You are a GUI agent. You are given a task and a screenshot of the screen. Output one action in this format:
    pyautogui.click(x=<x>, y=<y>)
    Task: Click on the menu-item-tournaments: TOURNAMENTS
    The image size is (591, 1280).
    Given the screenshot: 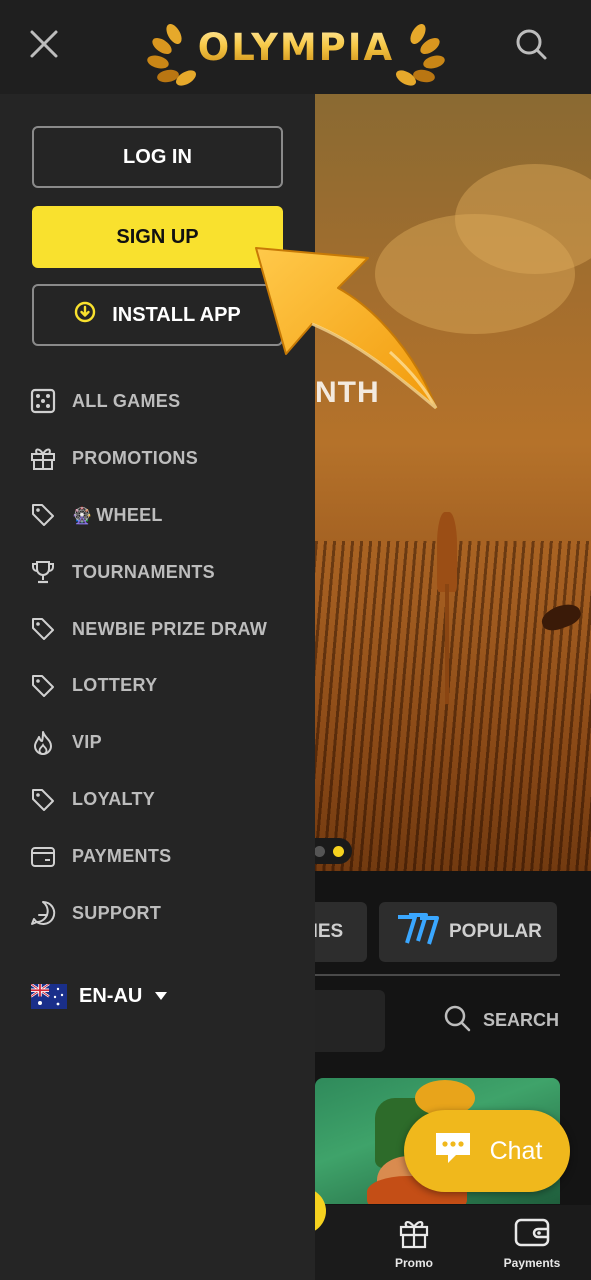 What is the action you would take?
    pyautogui.click(x=165, y=572)
    